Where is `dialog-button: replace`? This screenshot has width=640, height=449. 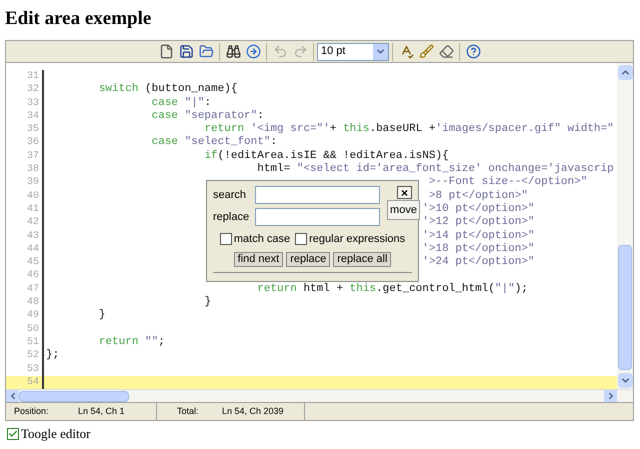 dialog-button: replace is located at coordinates (308, 259).